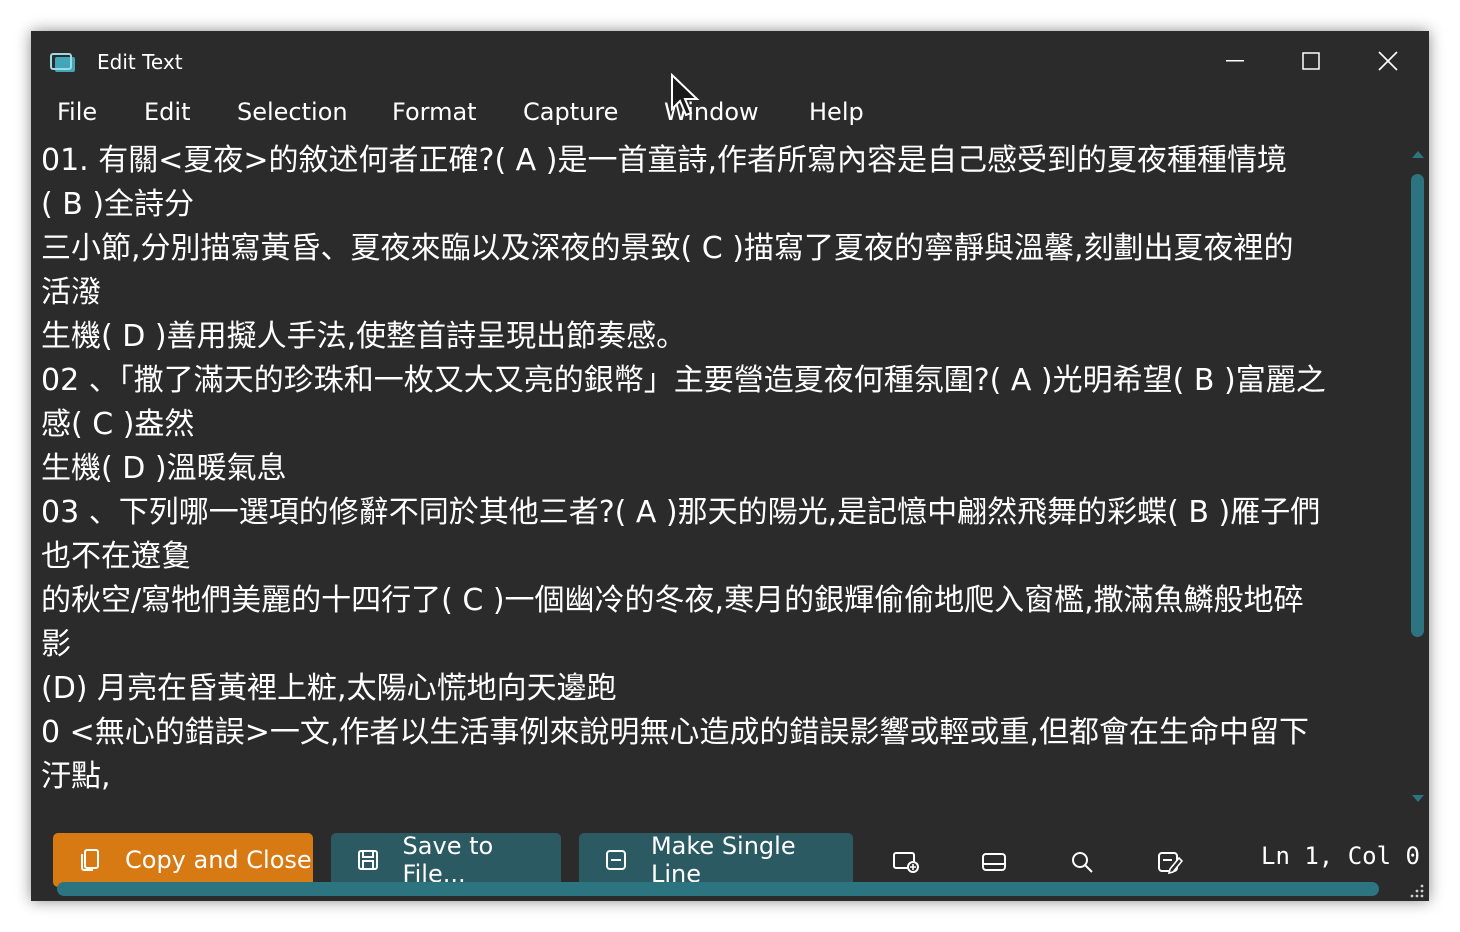 Image resolution: width=1460 pixels, height=932 pixels. I want to click on single-line-icon, so click(616, 860).